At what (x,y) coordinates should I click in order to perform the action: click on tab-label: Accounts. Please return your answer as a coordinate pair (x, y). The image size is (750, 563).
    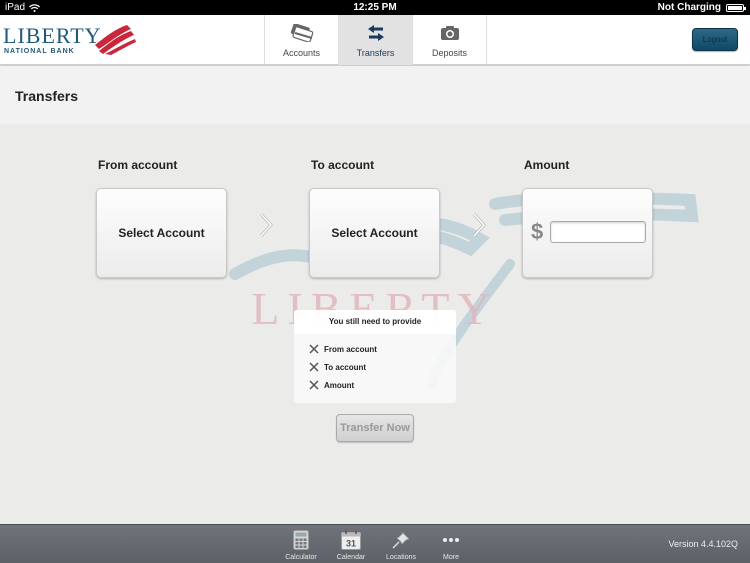
    Looking at the image, I should click on (301, 53).